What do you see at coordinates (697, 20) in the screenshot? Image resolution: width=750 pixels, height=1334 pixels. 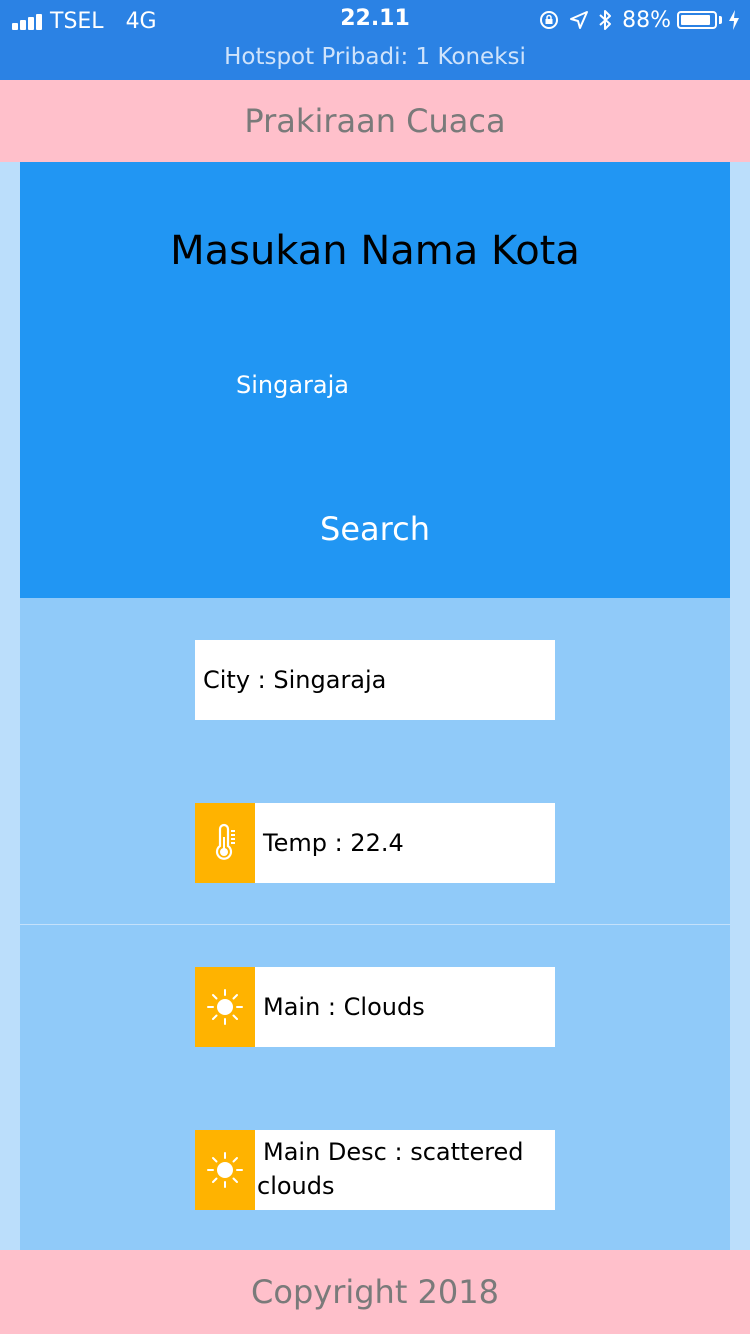 I see `battery-icon` at bounding box center [697, 20].